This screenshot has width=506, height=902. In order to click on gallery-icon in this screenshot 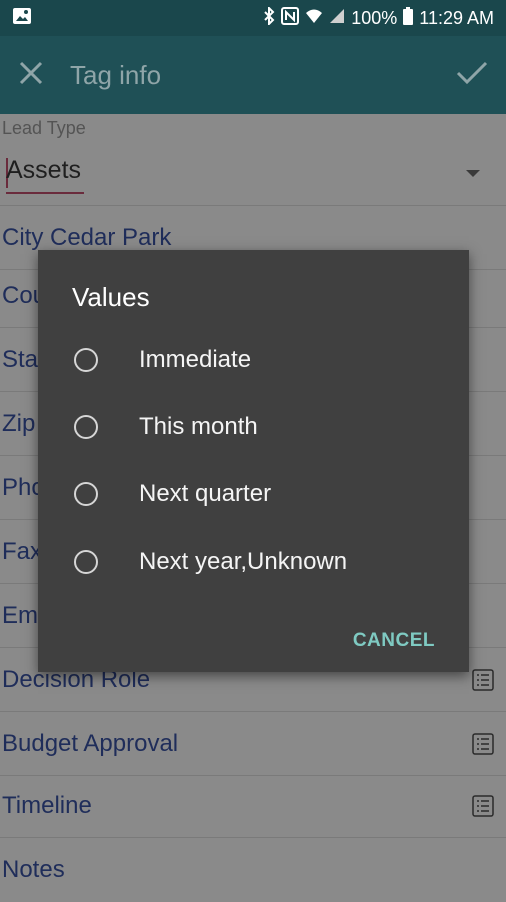, I will do `click(22, 18)`.